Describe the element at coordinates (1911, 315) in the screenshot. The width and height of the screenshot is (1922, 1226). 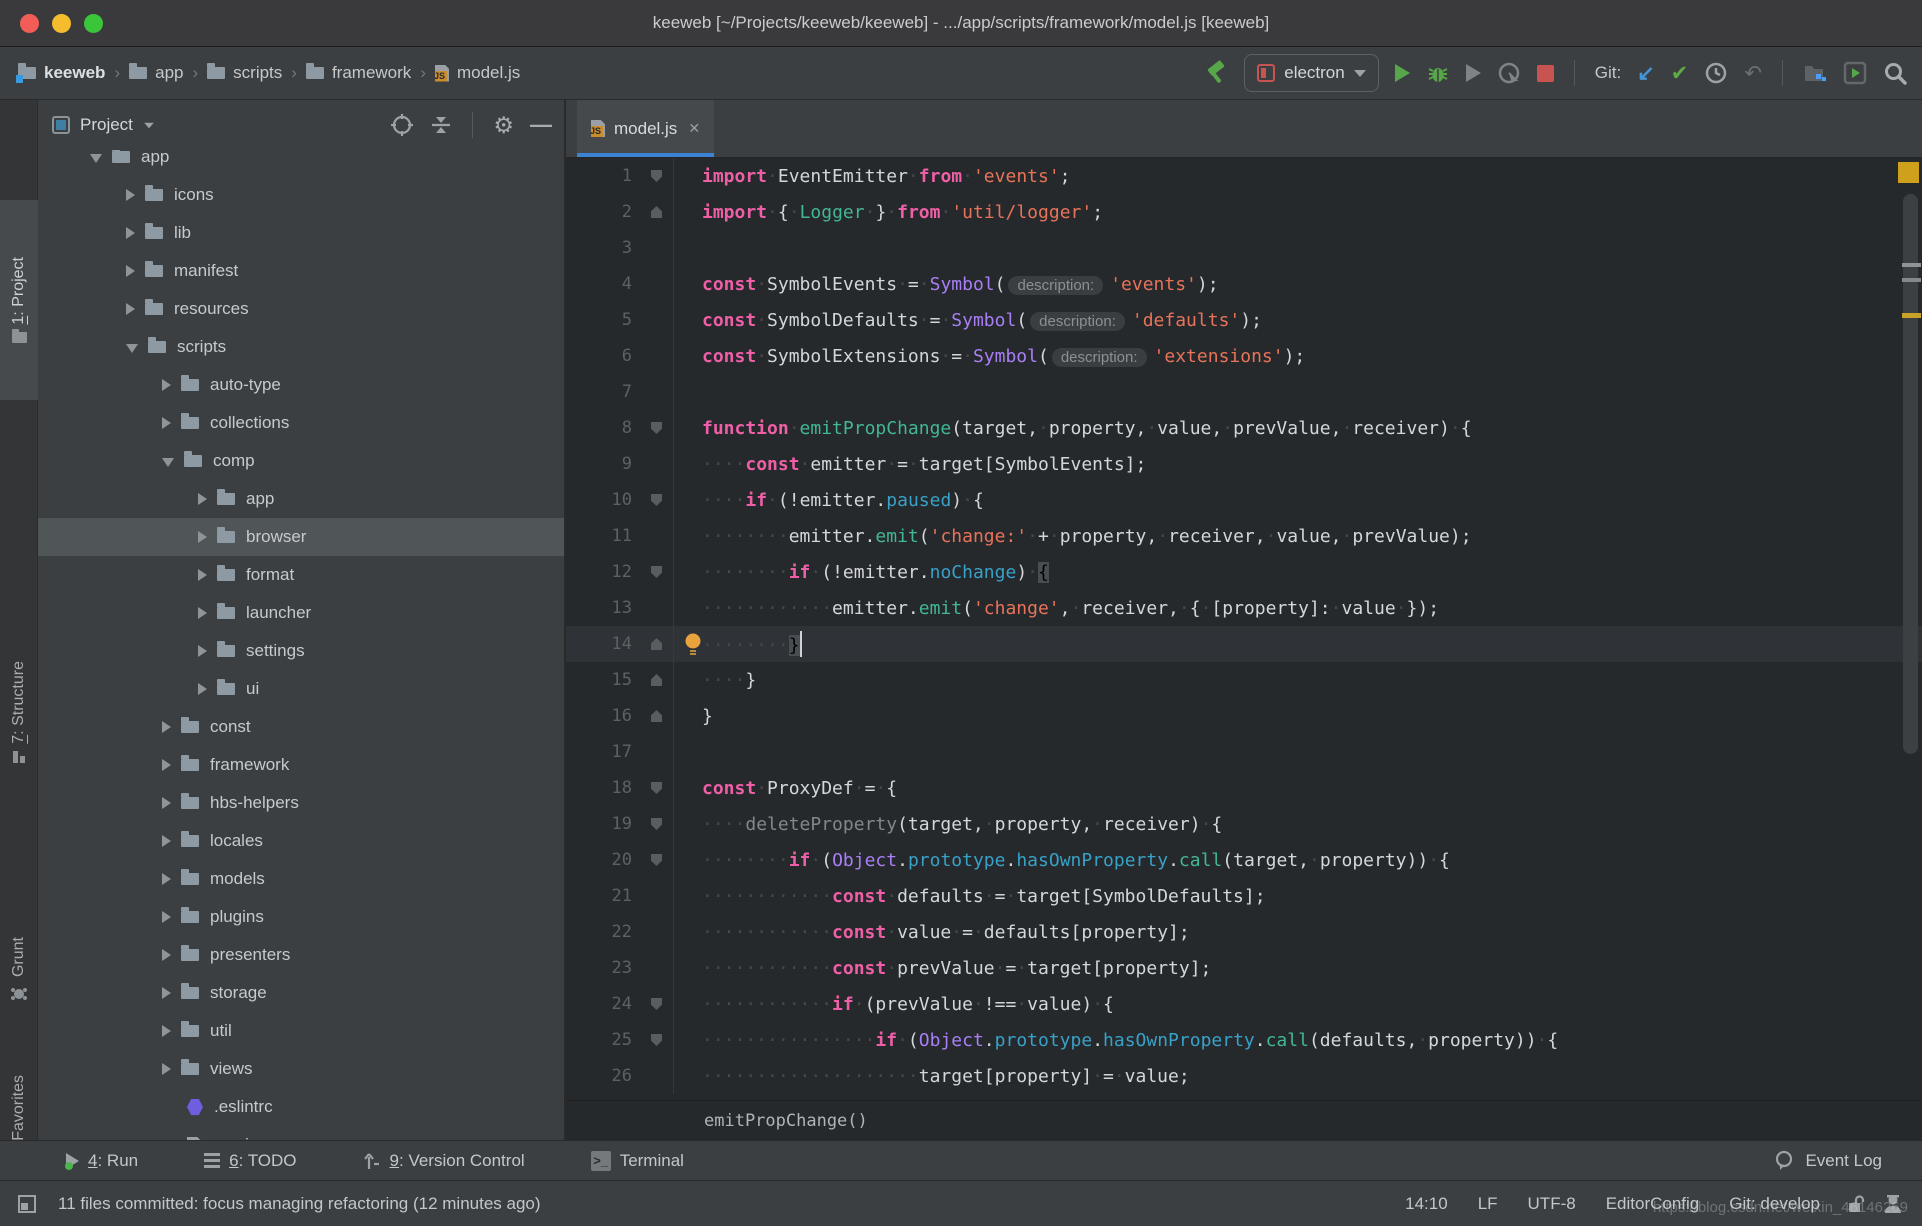
I see `stripe-warning-mark` at that location.